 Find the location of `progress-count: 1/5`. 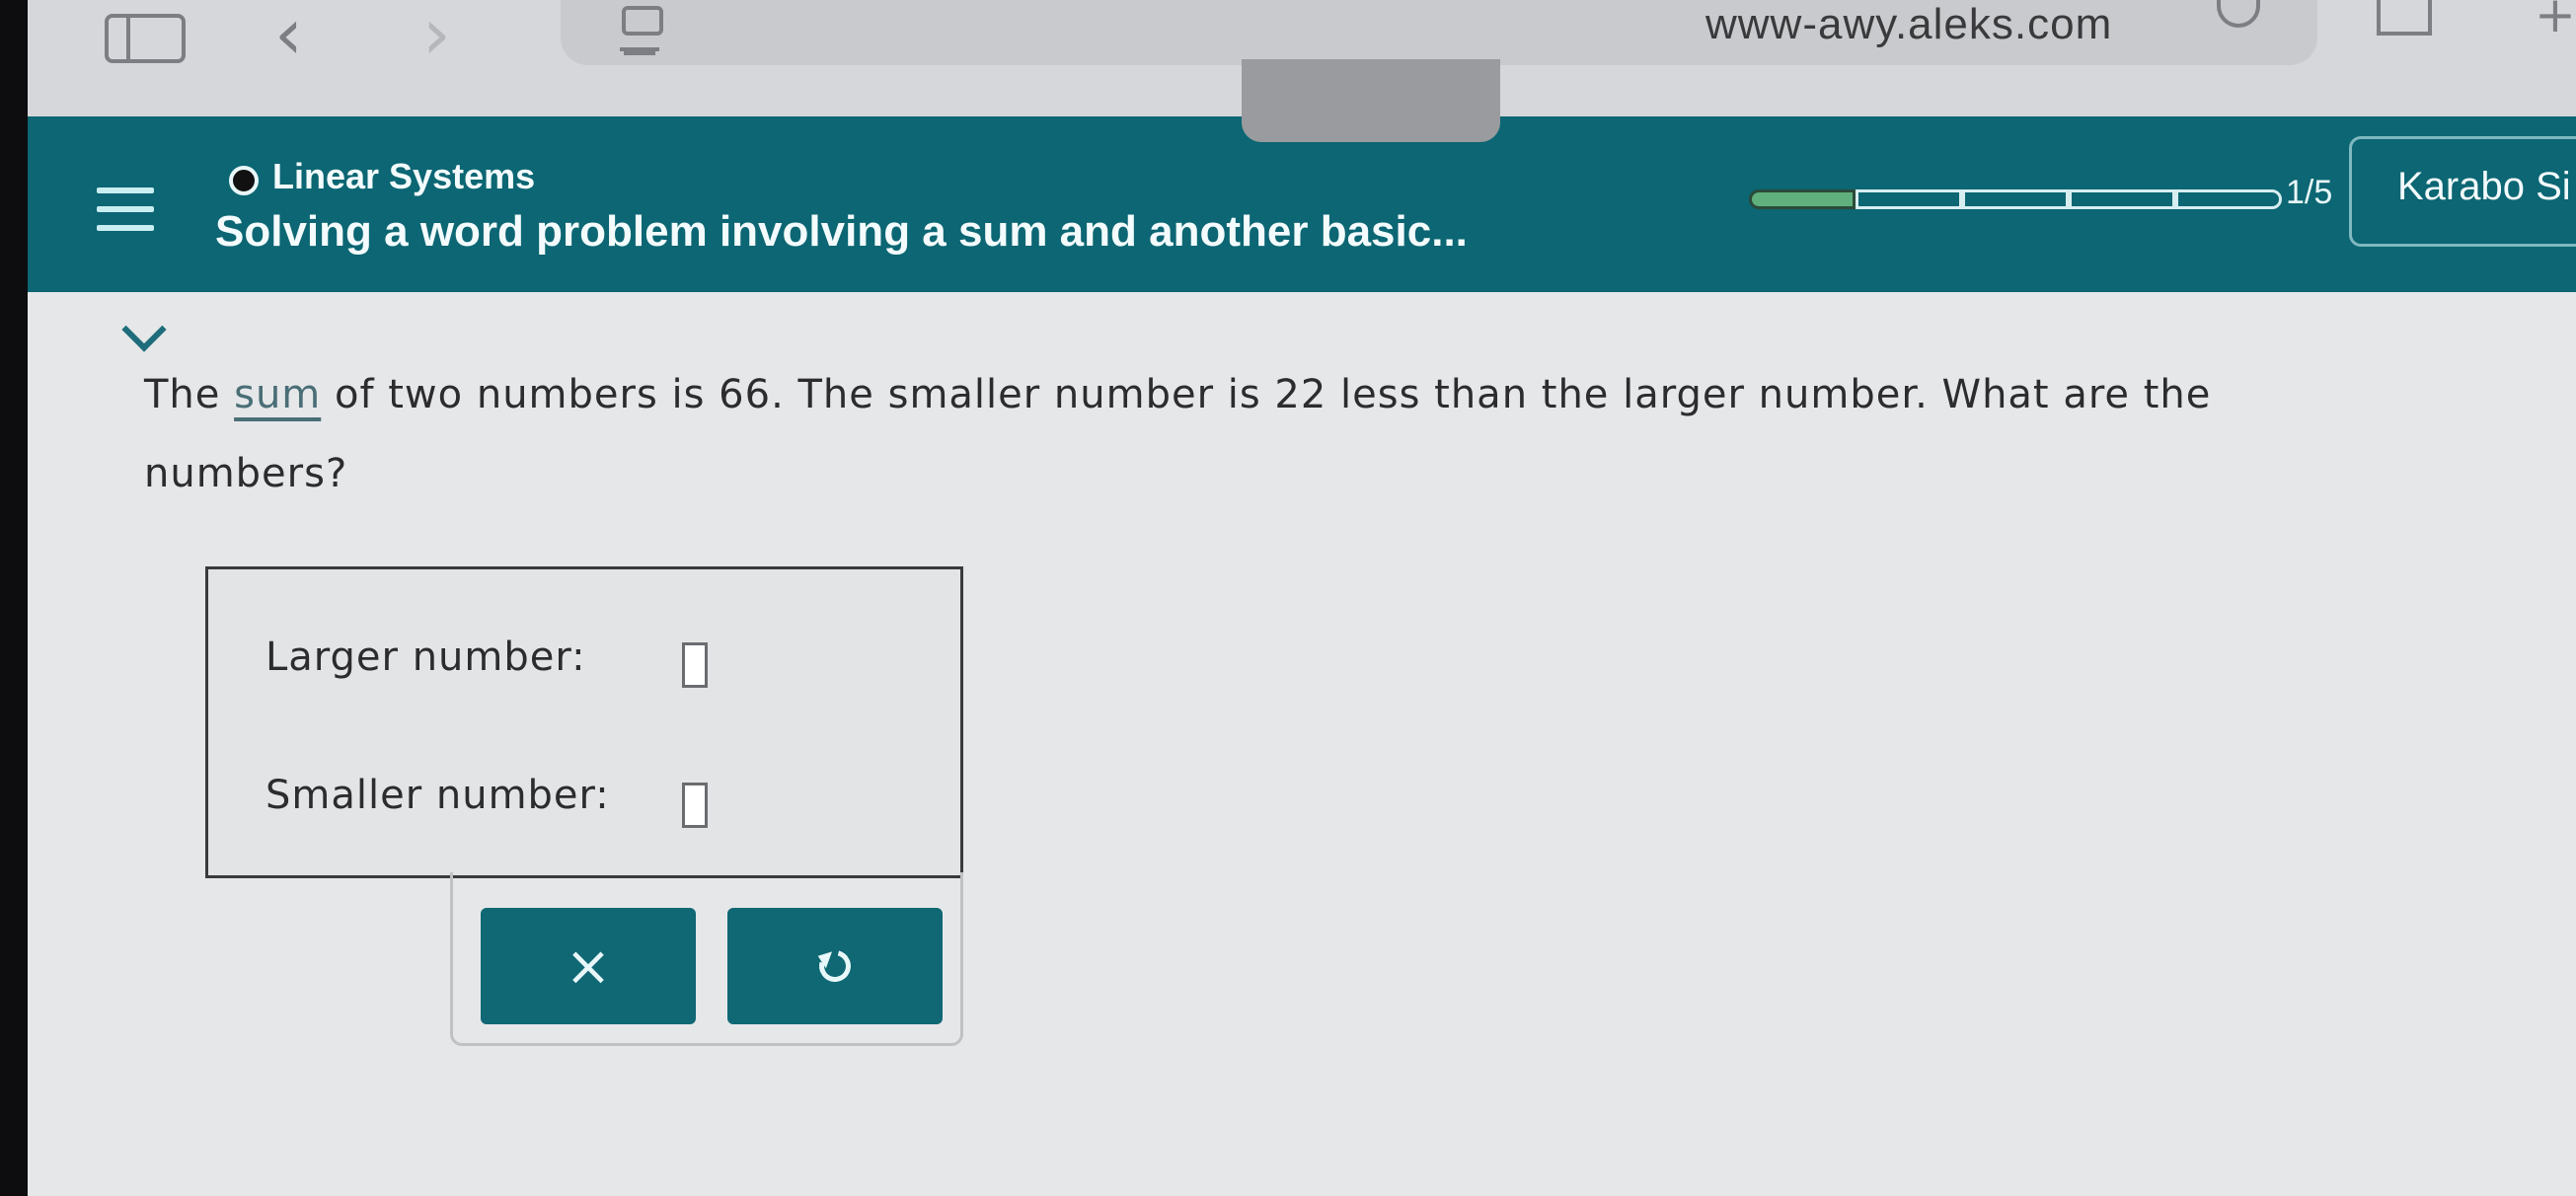

progress-count: 1/5 is located at coordinates (2310, 192).